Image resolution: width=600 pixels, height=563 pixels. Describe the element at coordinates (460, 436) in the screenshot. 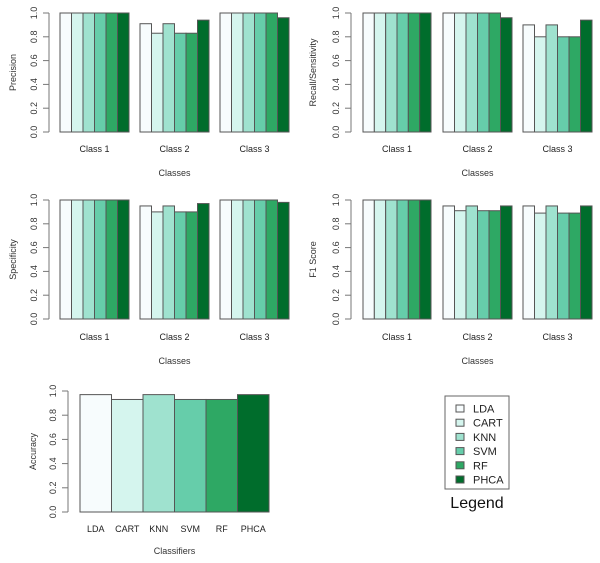

I see `legend-swatch-knn` at that location.